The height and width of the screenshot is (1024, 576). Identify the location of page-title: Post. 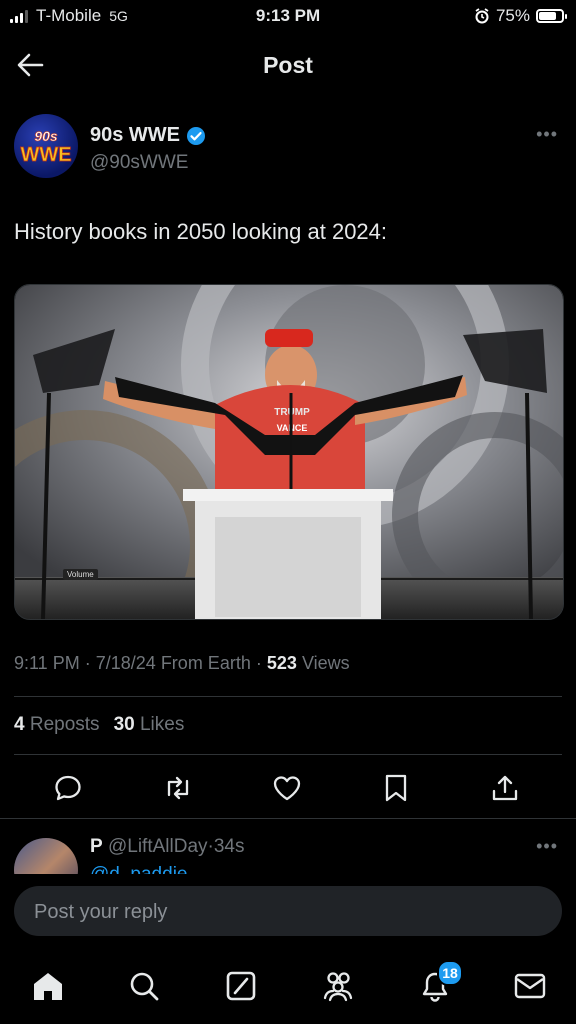
(288, 65).